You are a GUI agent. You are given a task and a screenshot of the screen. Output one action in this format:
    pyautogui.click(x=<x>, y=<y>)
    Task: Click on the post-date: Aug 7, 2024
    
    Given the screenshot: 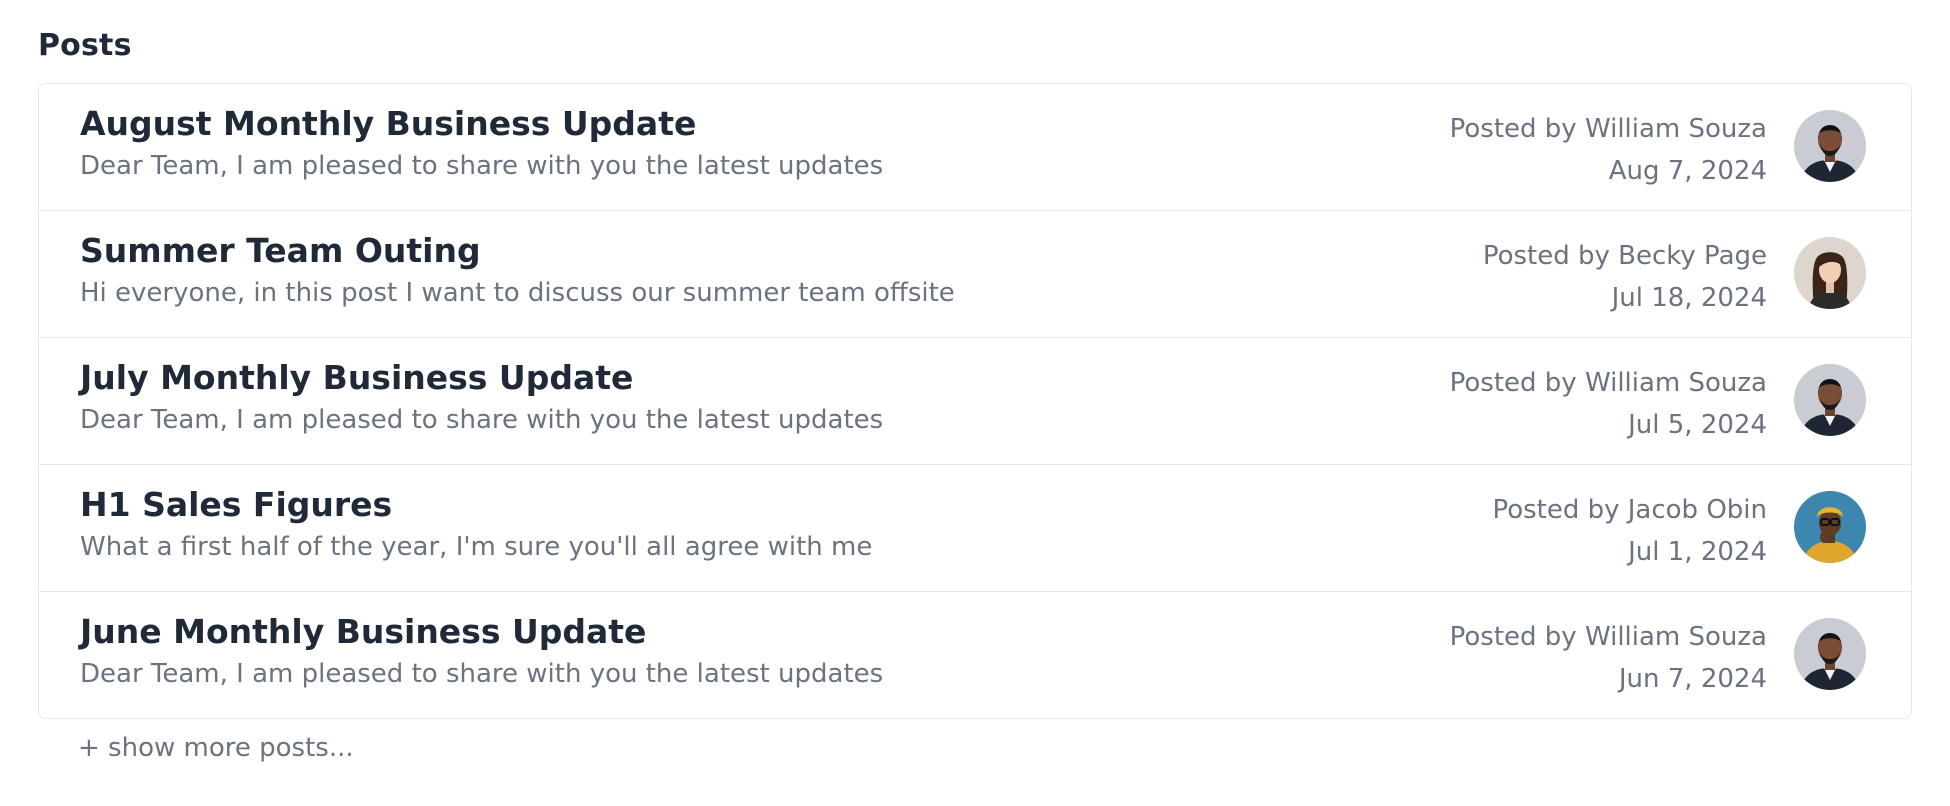 What is the action you would take?
    pyautogui.click(x=1687, y=171)
    